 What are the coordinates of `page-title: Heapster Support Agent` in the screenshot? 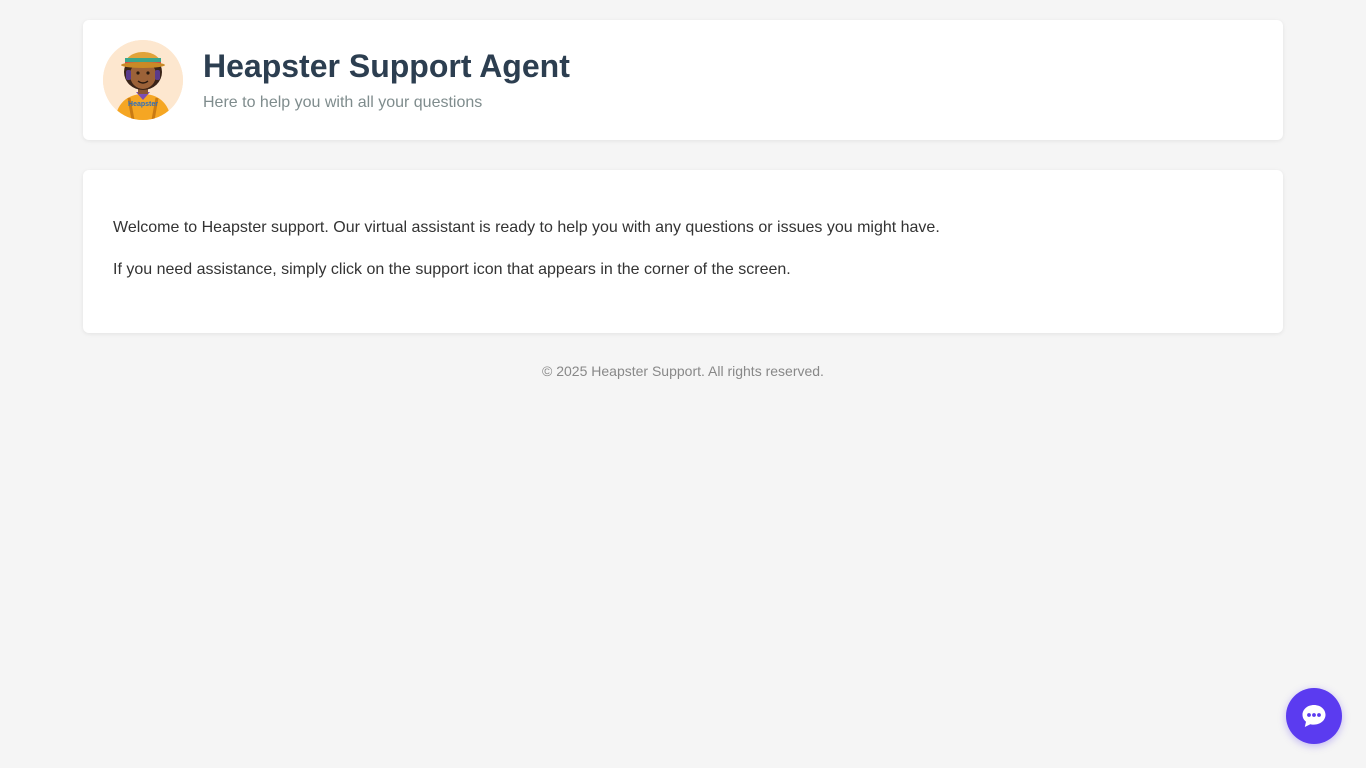 It's located at (386, 66).